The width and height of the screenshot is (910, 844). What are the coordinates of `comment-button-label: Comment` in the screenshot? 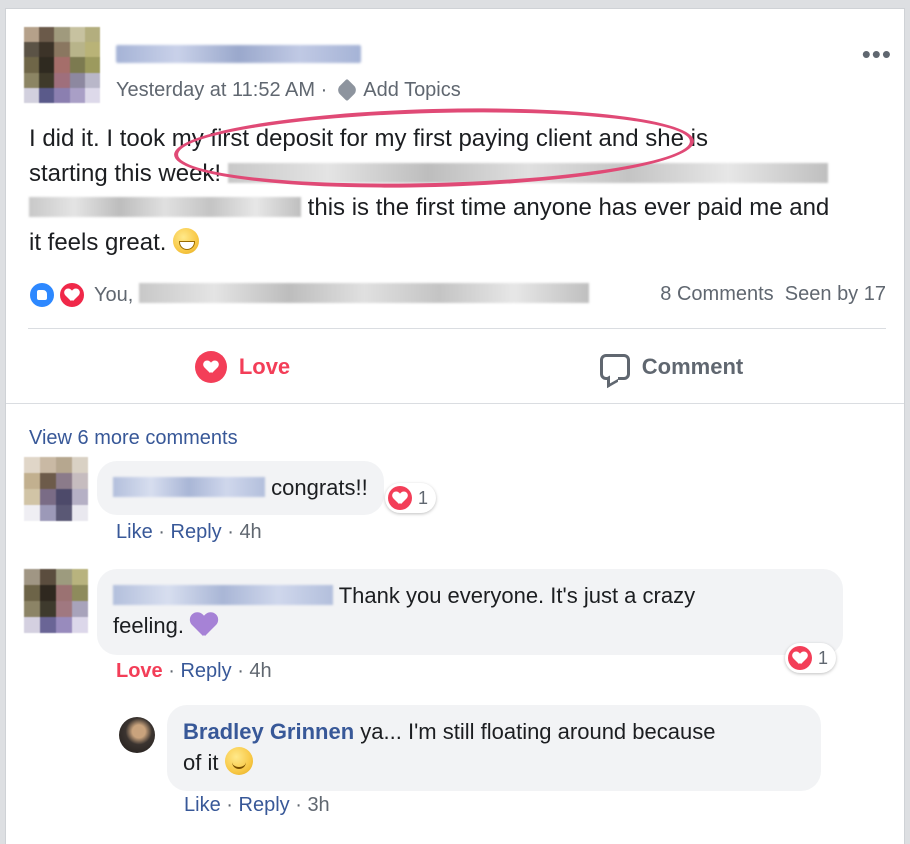 It's located at (692, 366).